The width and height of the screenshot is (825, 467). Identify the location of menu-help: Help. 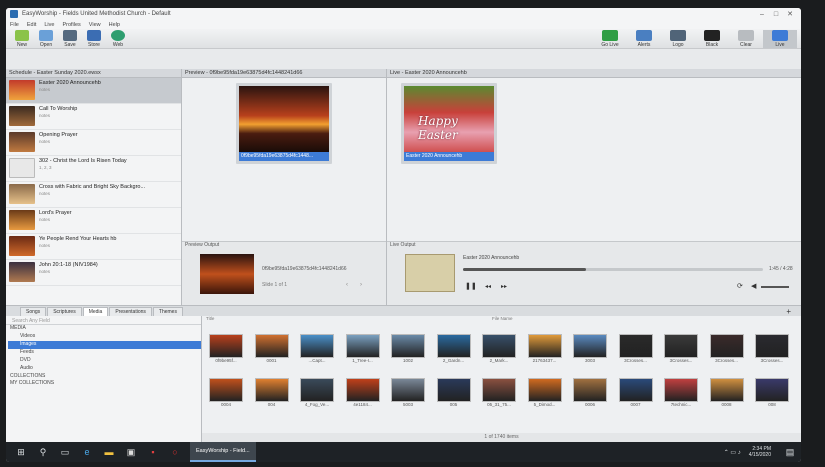
(114, 25).